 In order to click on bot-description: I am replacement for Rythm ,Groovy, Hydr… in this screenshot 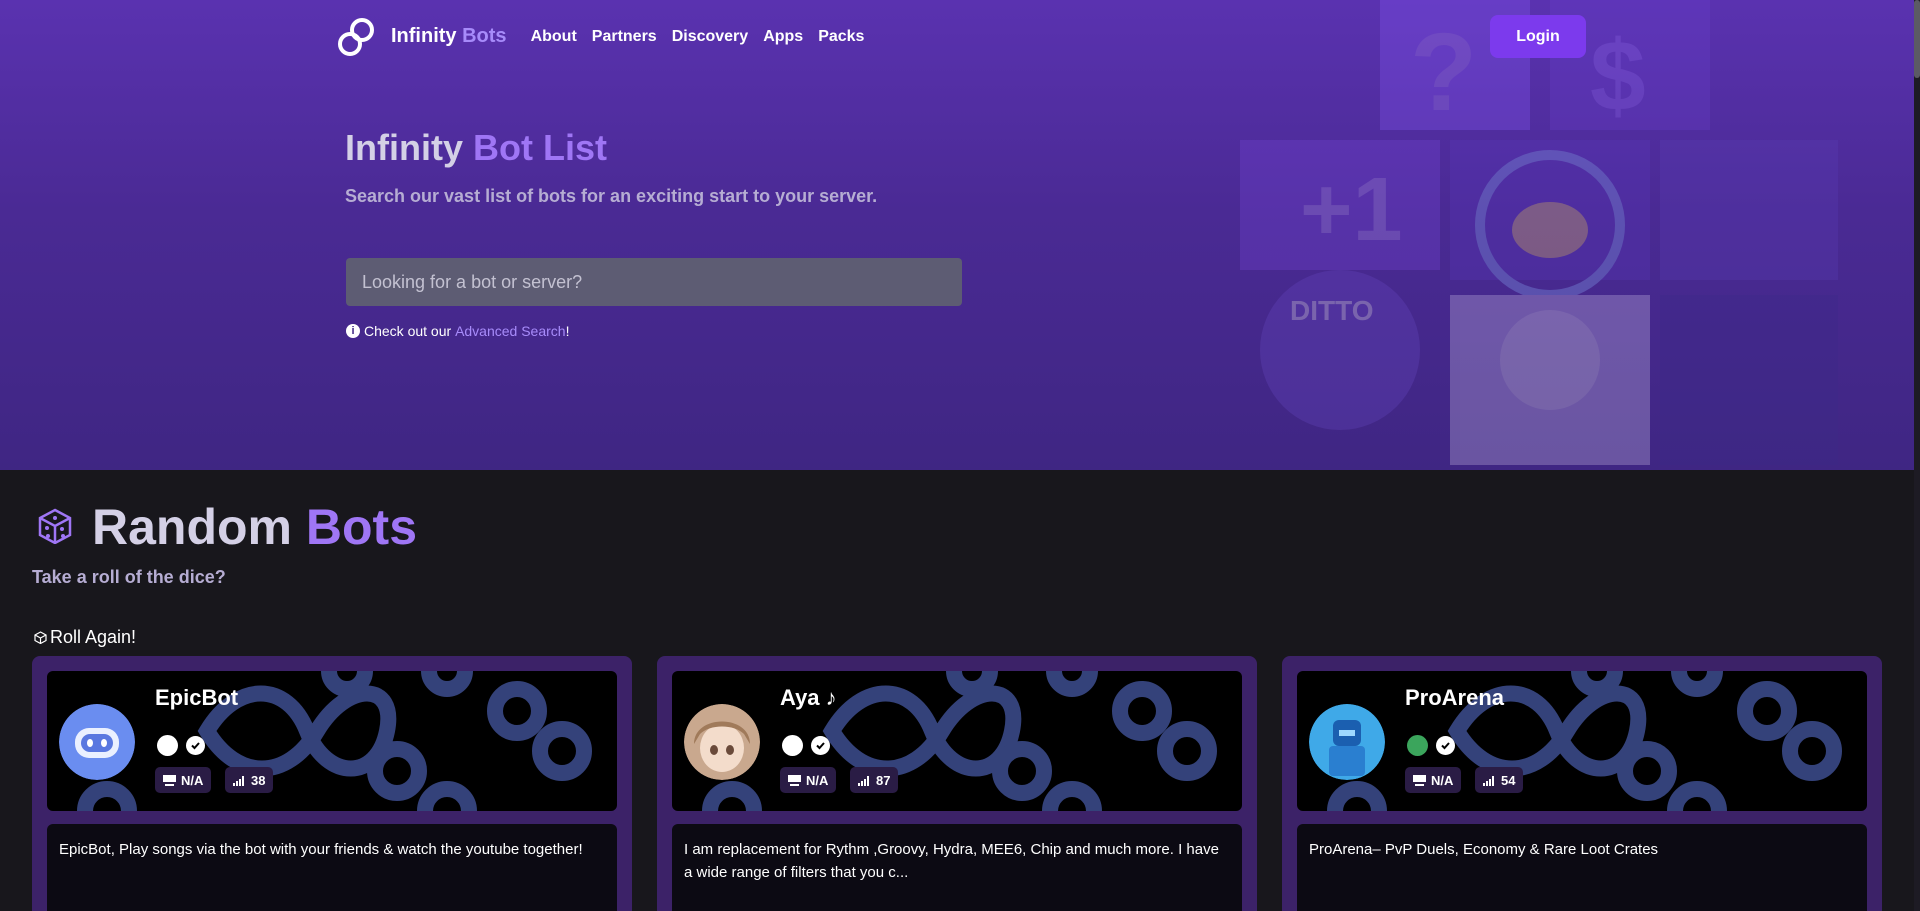, I will do `click(957, 867)`.